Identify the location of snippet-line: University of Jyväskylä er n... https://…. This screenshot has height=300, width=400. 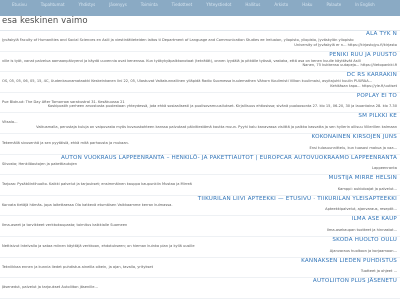
(345, 44).